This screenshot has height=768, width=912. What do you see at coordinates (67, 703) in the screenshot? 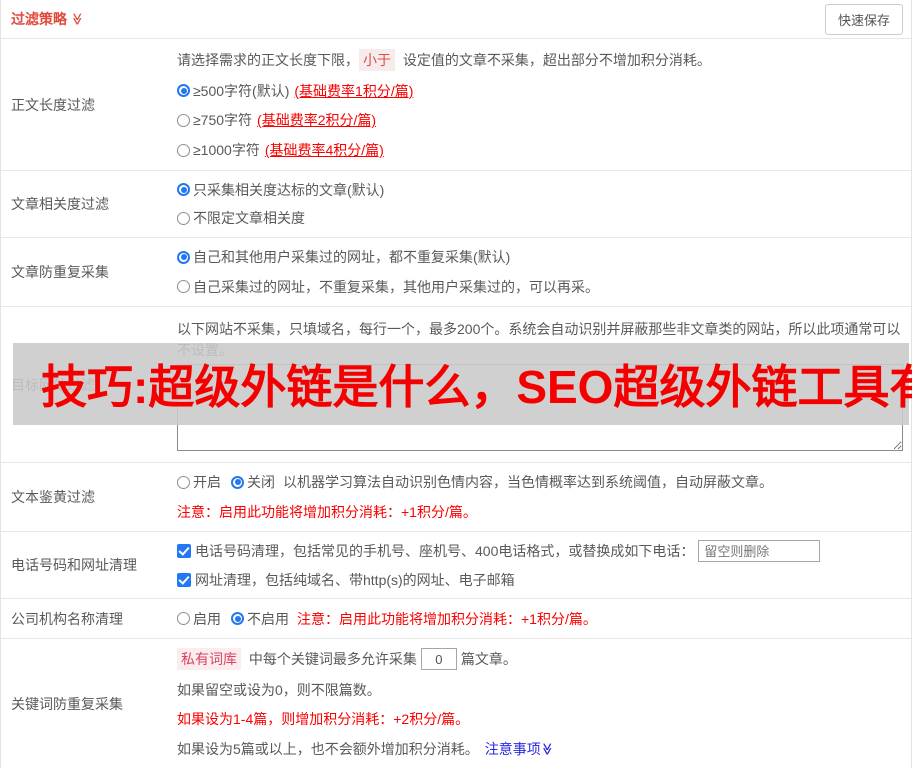
I see `row-label-keyword: 关键词防重复采集` at bounding box center [67, 703].